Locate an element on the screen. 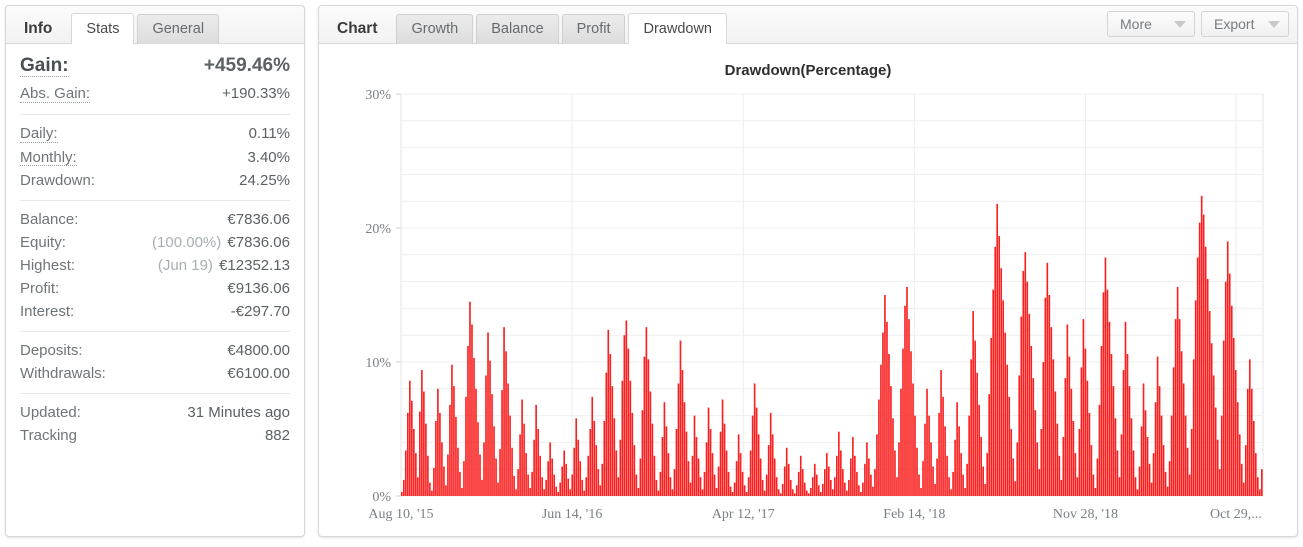 This screenshot has height=547, width=1303. y-axis-tick-label: 10% is located at coordinates (378, 363).